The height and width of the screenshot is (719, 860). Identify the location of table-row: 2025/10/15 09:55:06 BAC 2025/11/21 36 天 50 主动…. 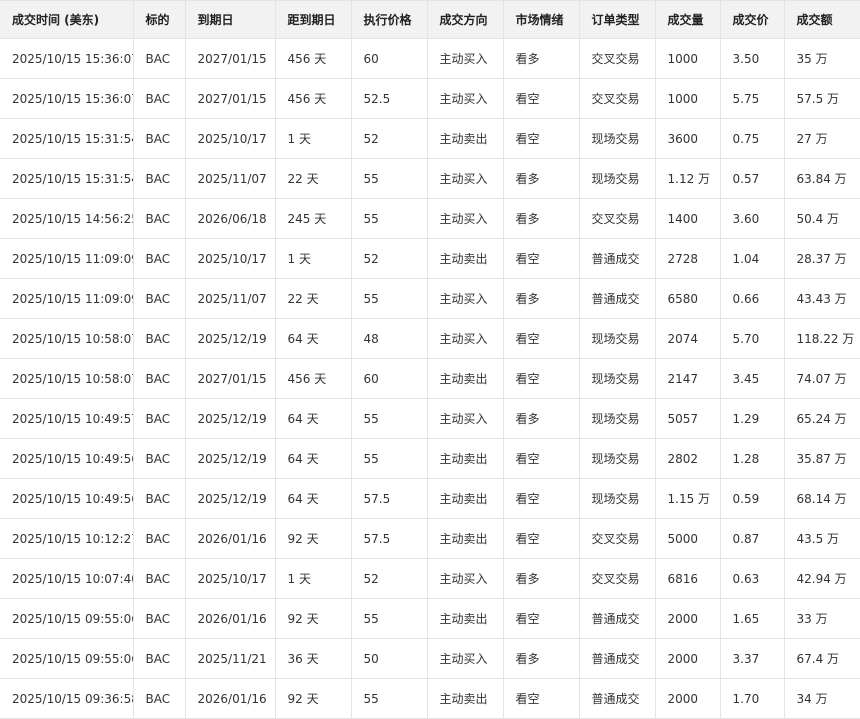
(430, 658).